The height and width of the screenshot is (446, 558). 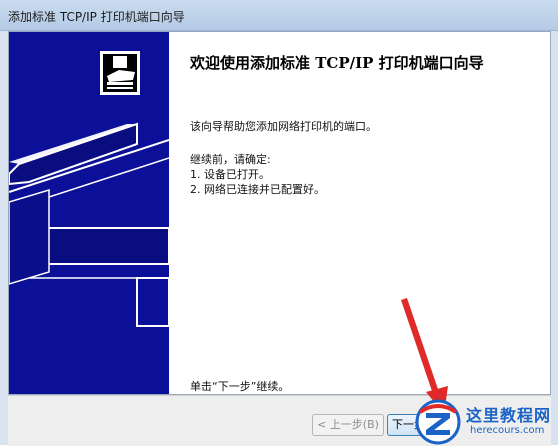 I want to click on watermark-subtitle: herecours.com, so click(x=507, y=430).